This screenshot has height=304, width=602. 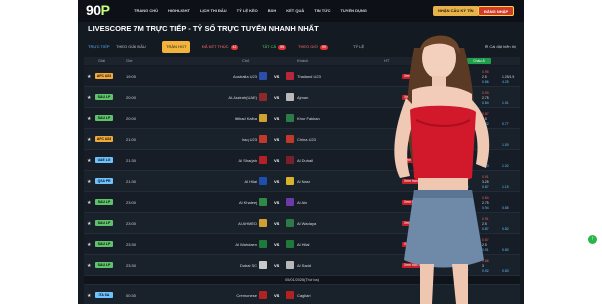 What do you see at coordinates (104, 160) in the screenshot?
I see `league-badge: UAE LG` at bounding box center [104, 160].